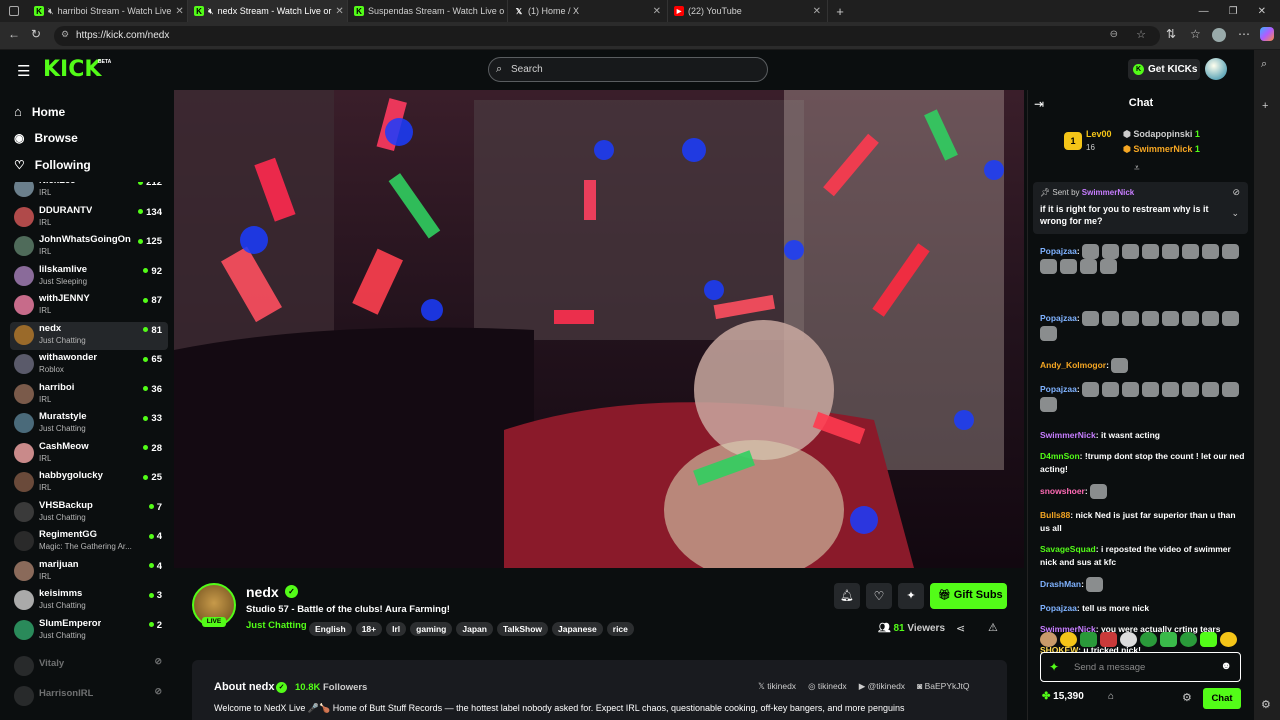 The image size is (1280, 720). Describe the element at coordinates (369, 629) in the screenshot. I see `tag-chip: 18+` at that location.